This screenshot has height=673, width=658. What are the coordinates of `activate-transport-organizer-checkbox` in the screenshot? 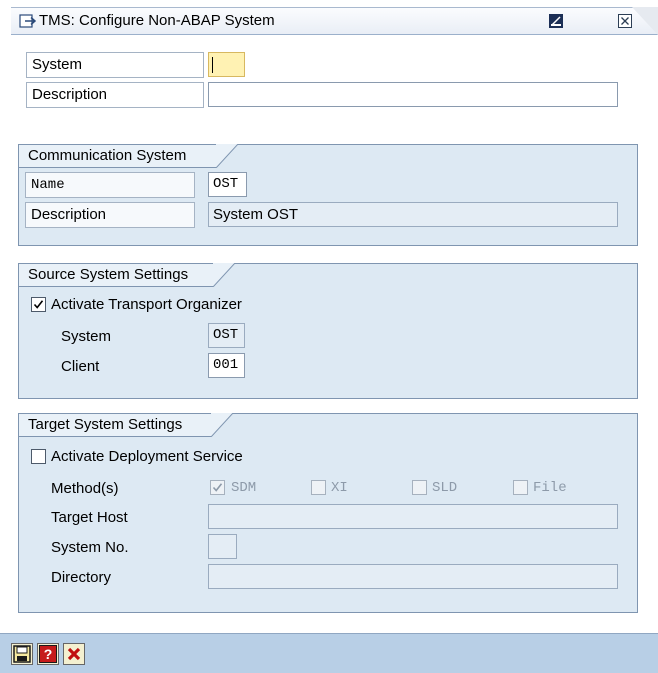 It's located at (38, 304).